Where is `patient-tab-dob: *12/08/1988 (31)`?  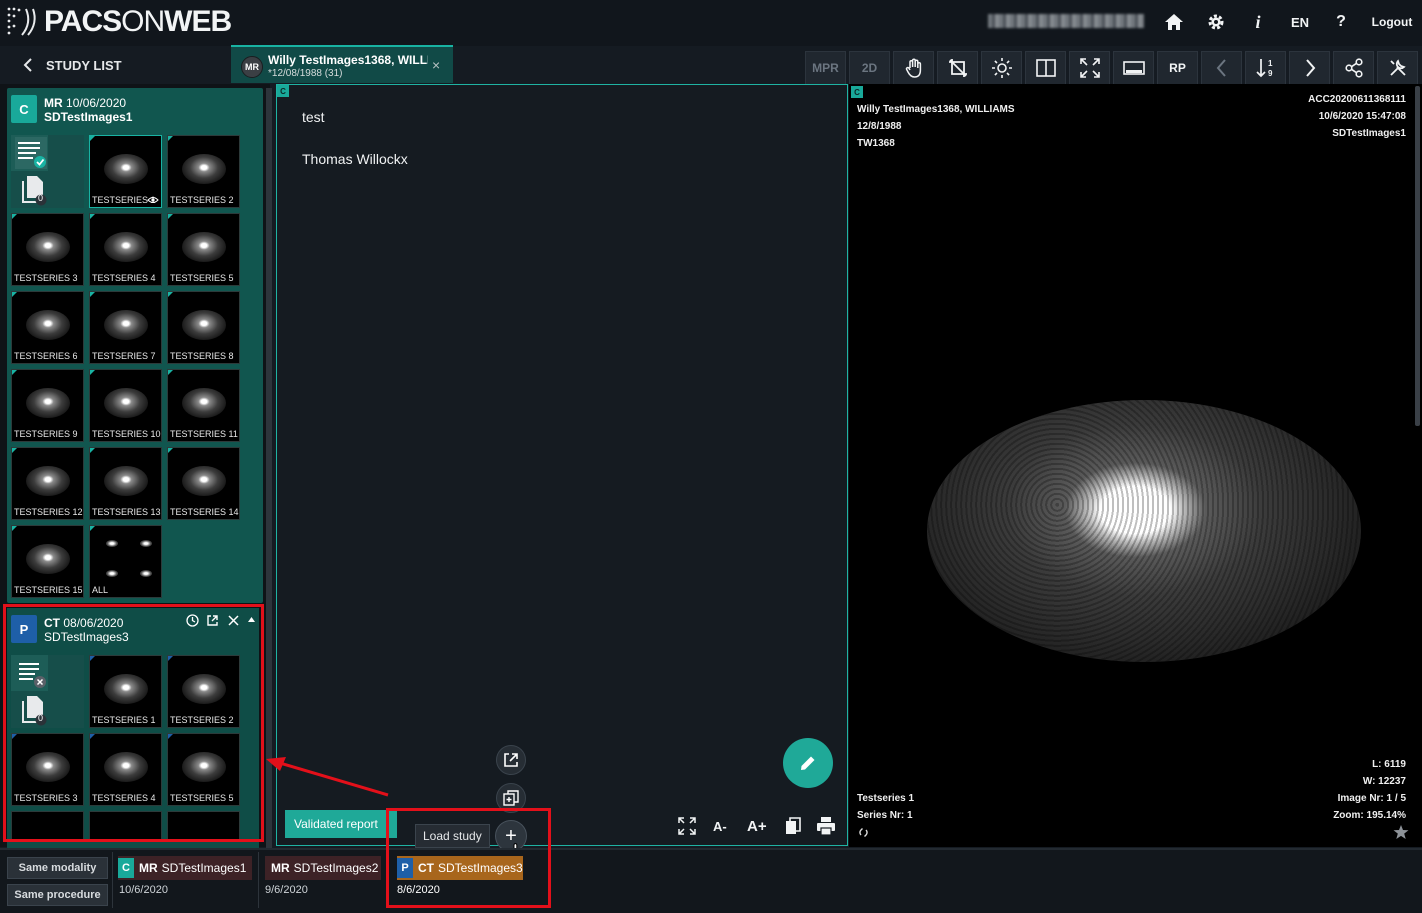 patient-tab-dob: *12/08/1988 (31) is located at coordinates (305, 73).